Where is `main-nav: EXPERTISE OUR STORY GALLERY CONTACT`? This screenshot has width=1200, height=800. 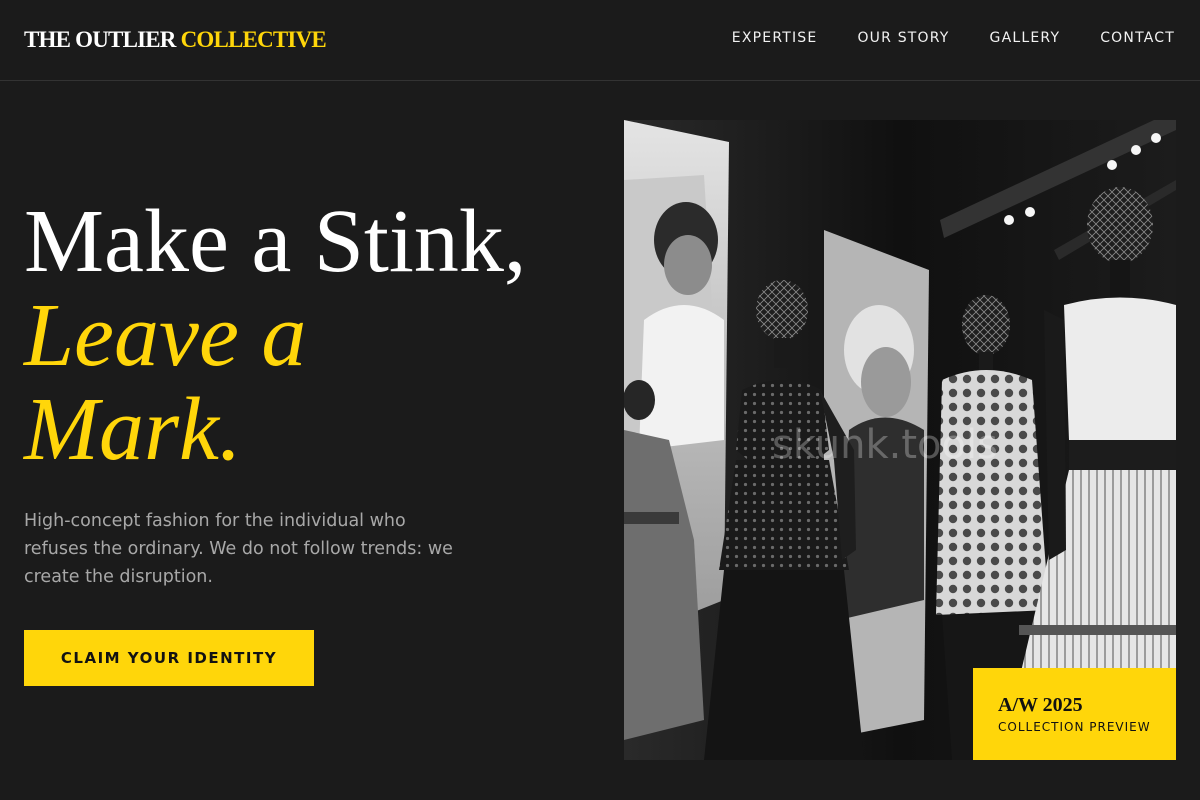
main-nav: EXPERTISE OUR STORY GALLERY CONTACT is located at coordinates (953, 38).